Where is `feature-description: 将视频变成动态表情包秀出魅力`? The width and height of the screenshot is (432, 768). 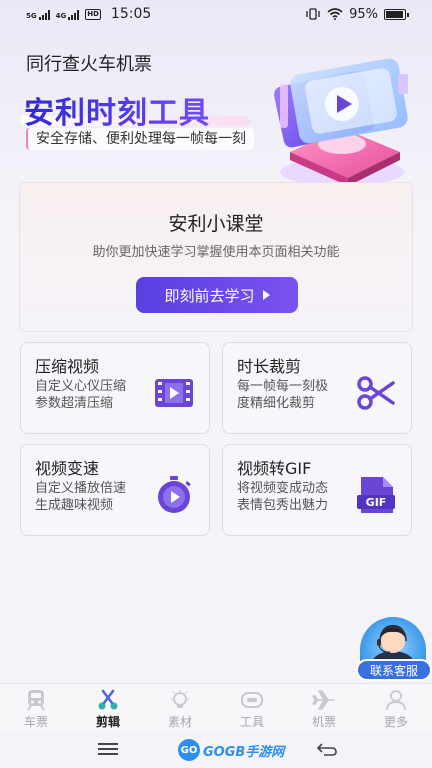 feature-description: 将视频变成动态表情包秀出魅力 is located at coordinates (283, 497).